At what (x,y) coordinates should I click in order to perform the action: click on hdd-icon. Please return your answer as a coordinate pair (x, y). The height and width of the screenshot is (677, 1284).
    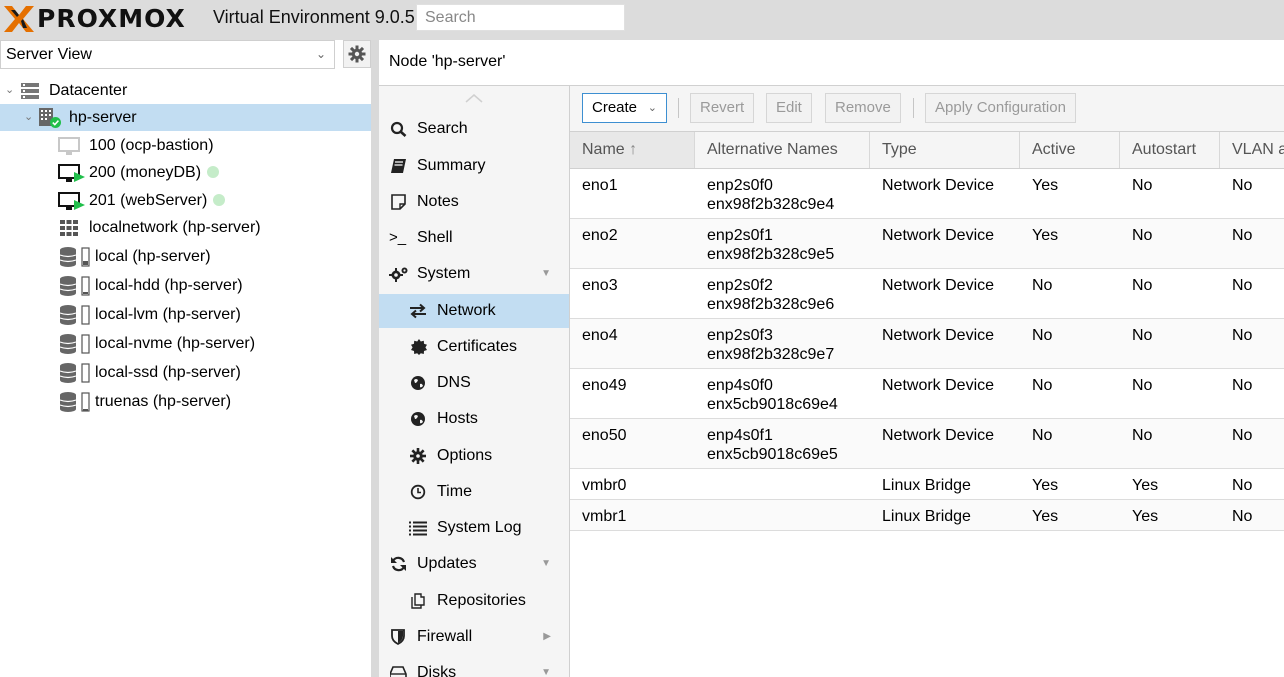
    Looking at the image, I should click on (398, 671).